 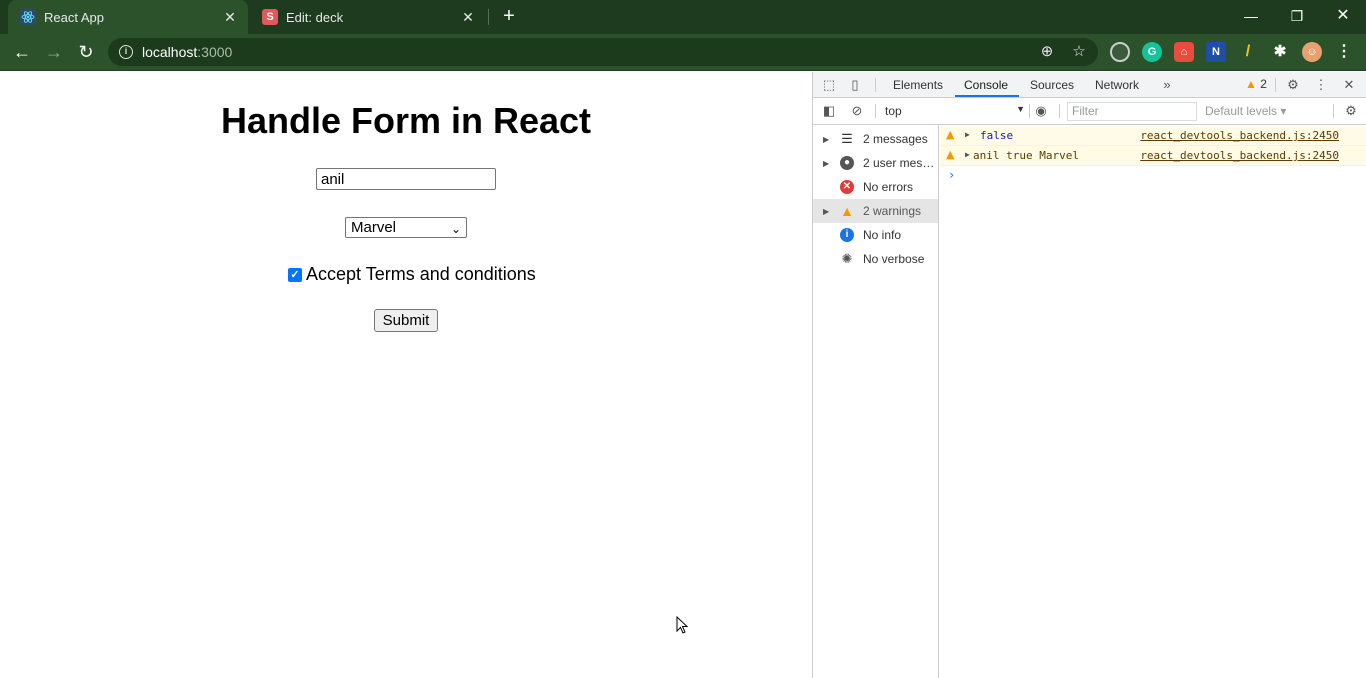 What do you see at coordinates (951, 175) in the screenshot?
I see `console-prompt-icon: ›` at bounding box center [951, 175].